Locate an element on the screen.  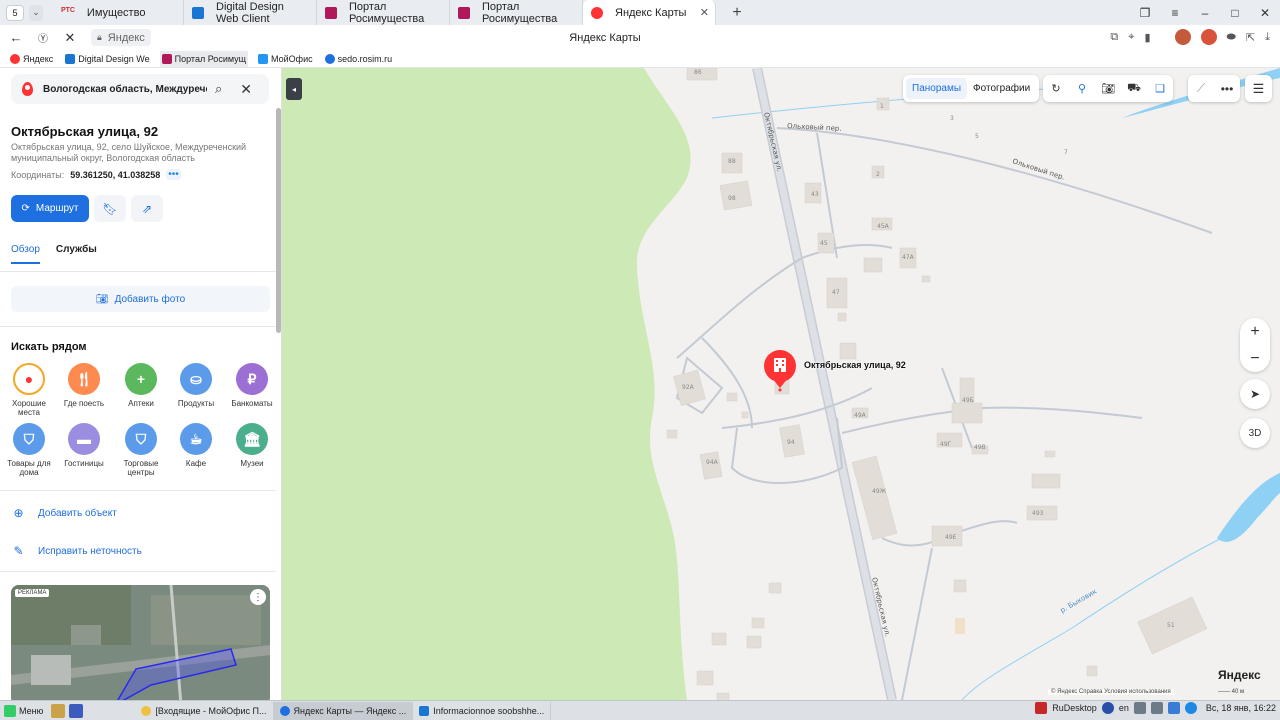
tab-services: Службы is located at coordinates (76, 254).